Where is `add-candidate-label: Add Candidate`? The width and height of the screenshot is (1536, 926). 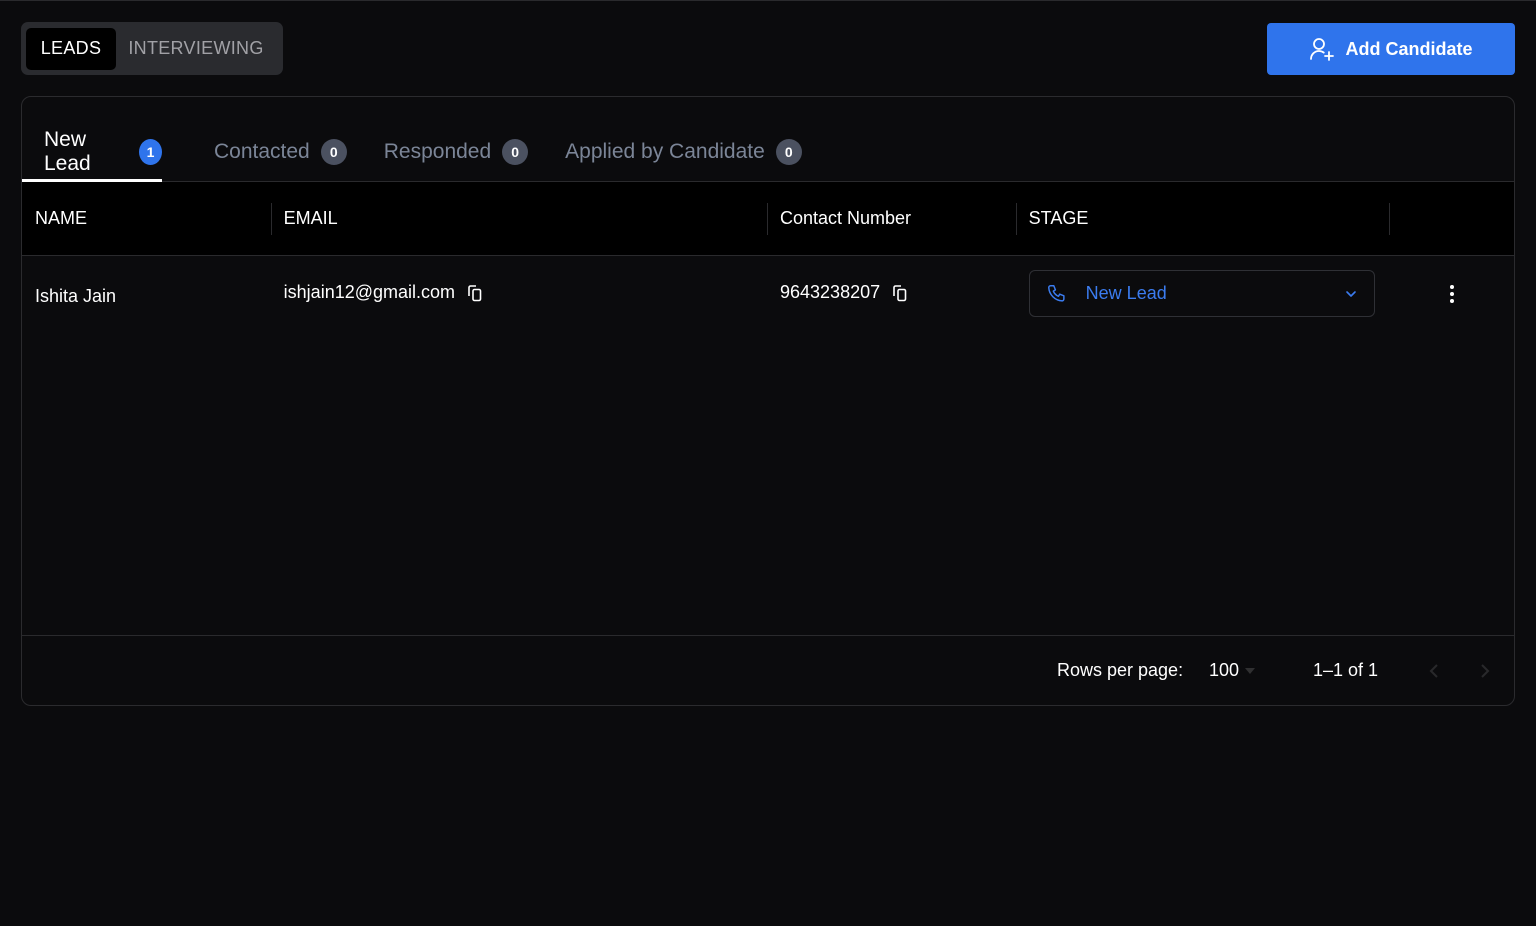 add-candidate-label: Add Candidate is located at coordinates (1409, 48).